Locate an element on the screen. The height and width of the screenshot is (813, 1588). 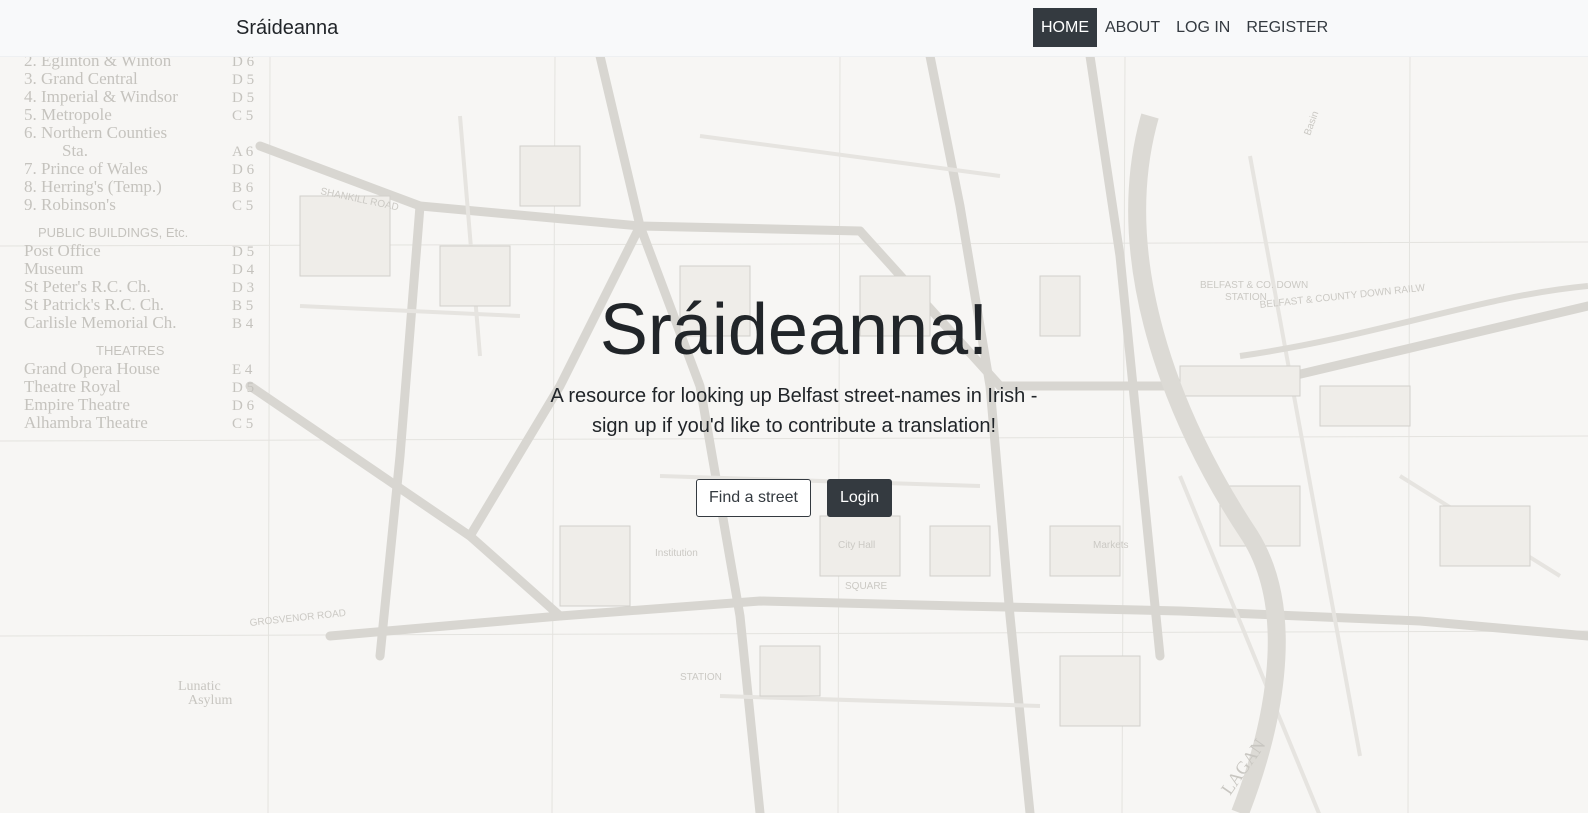
brand-link: Sráideanna is located at coordinates (287, 28).